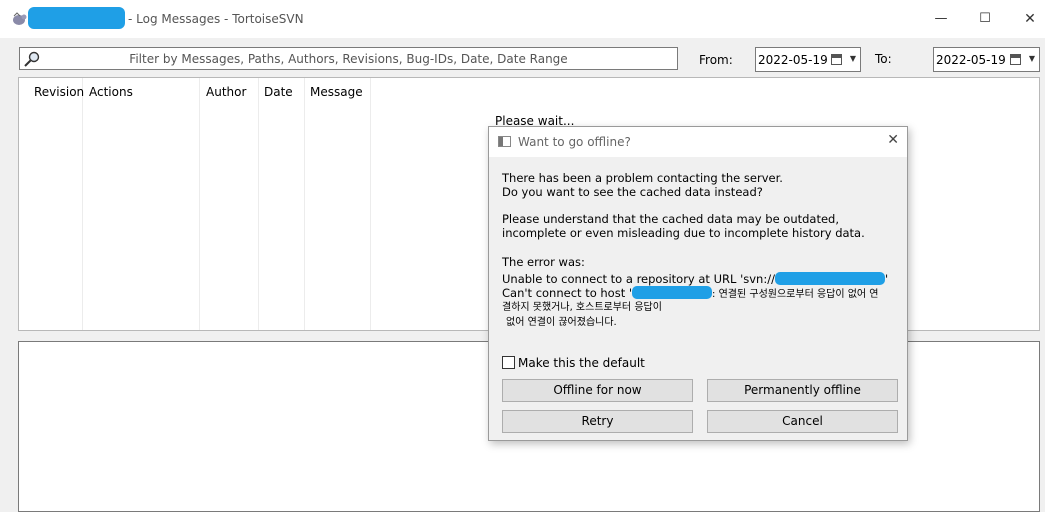  I want to click on dialog-title-bar: Want to go offline? ✕, so click(698, 142).